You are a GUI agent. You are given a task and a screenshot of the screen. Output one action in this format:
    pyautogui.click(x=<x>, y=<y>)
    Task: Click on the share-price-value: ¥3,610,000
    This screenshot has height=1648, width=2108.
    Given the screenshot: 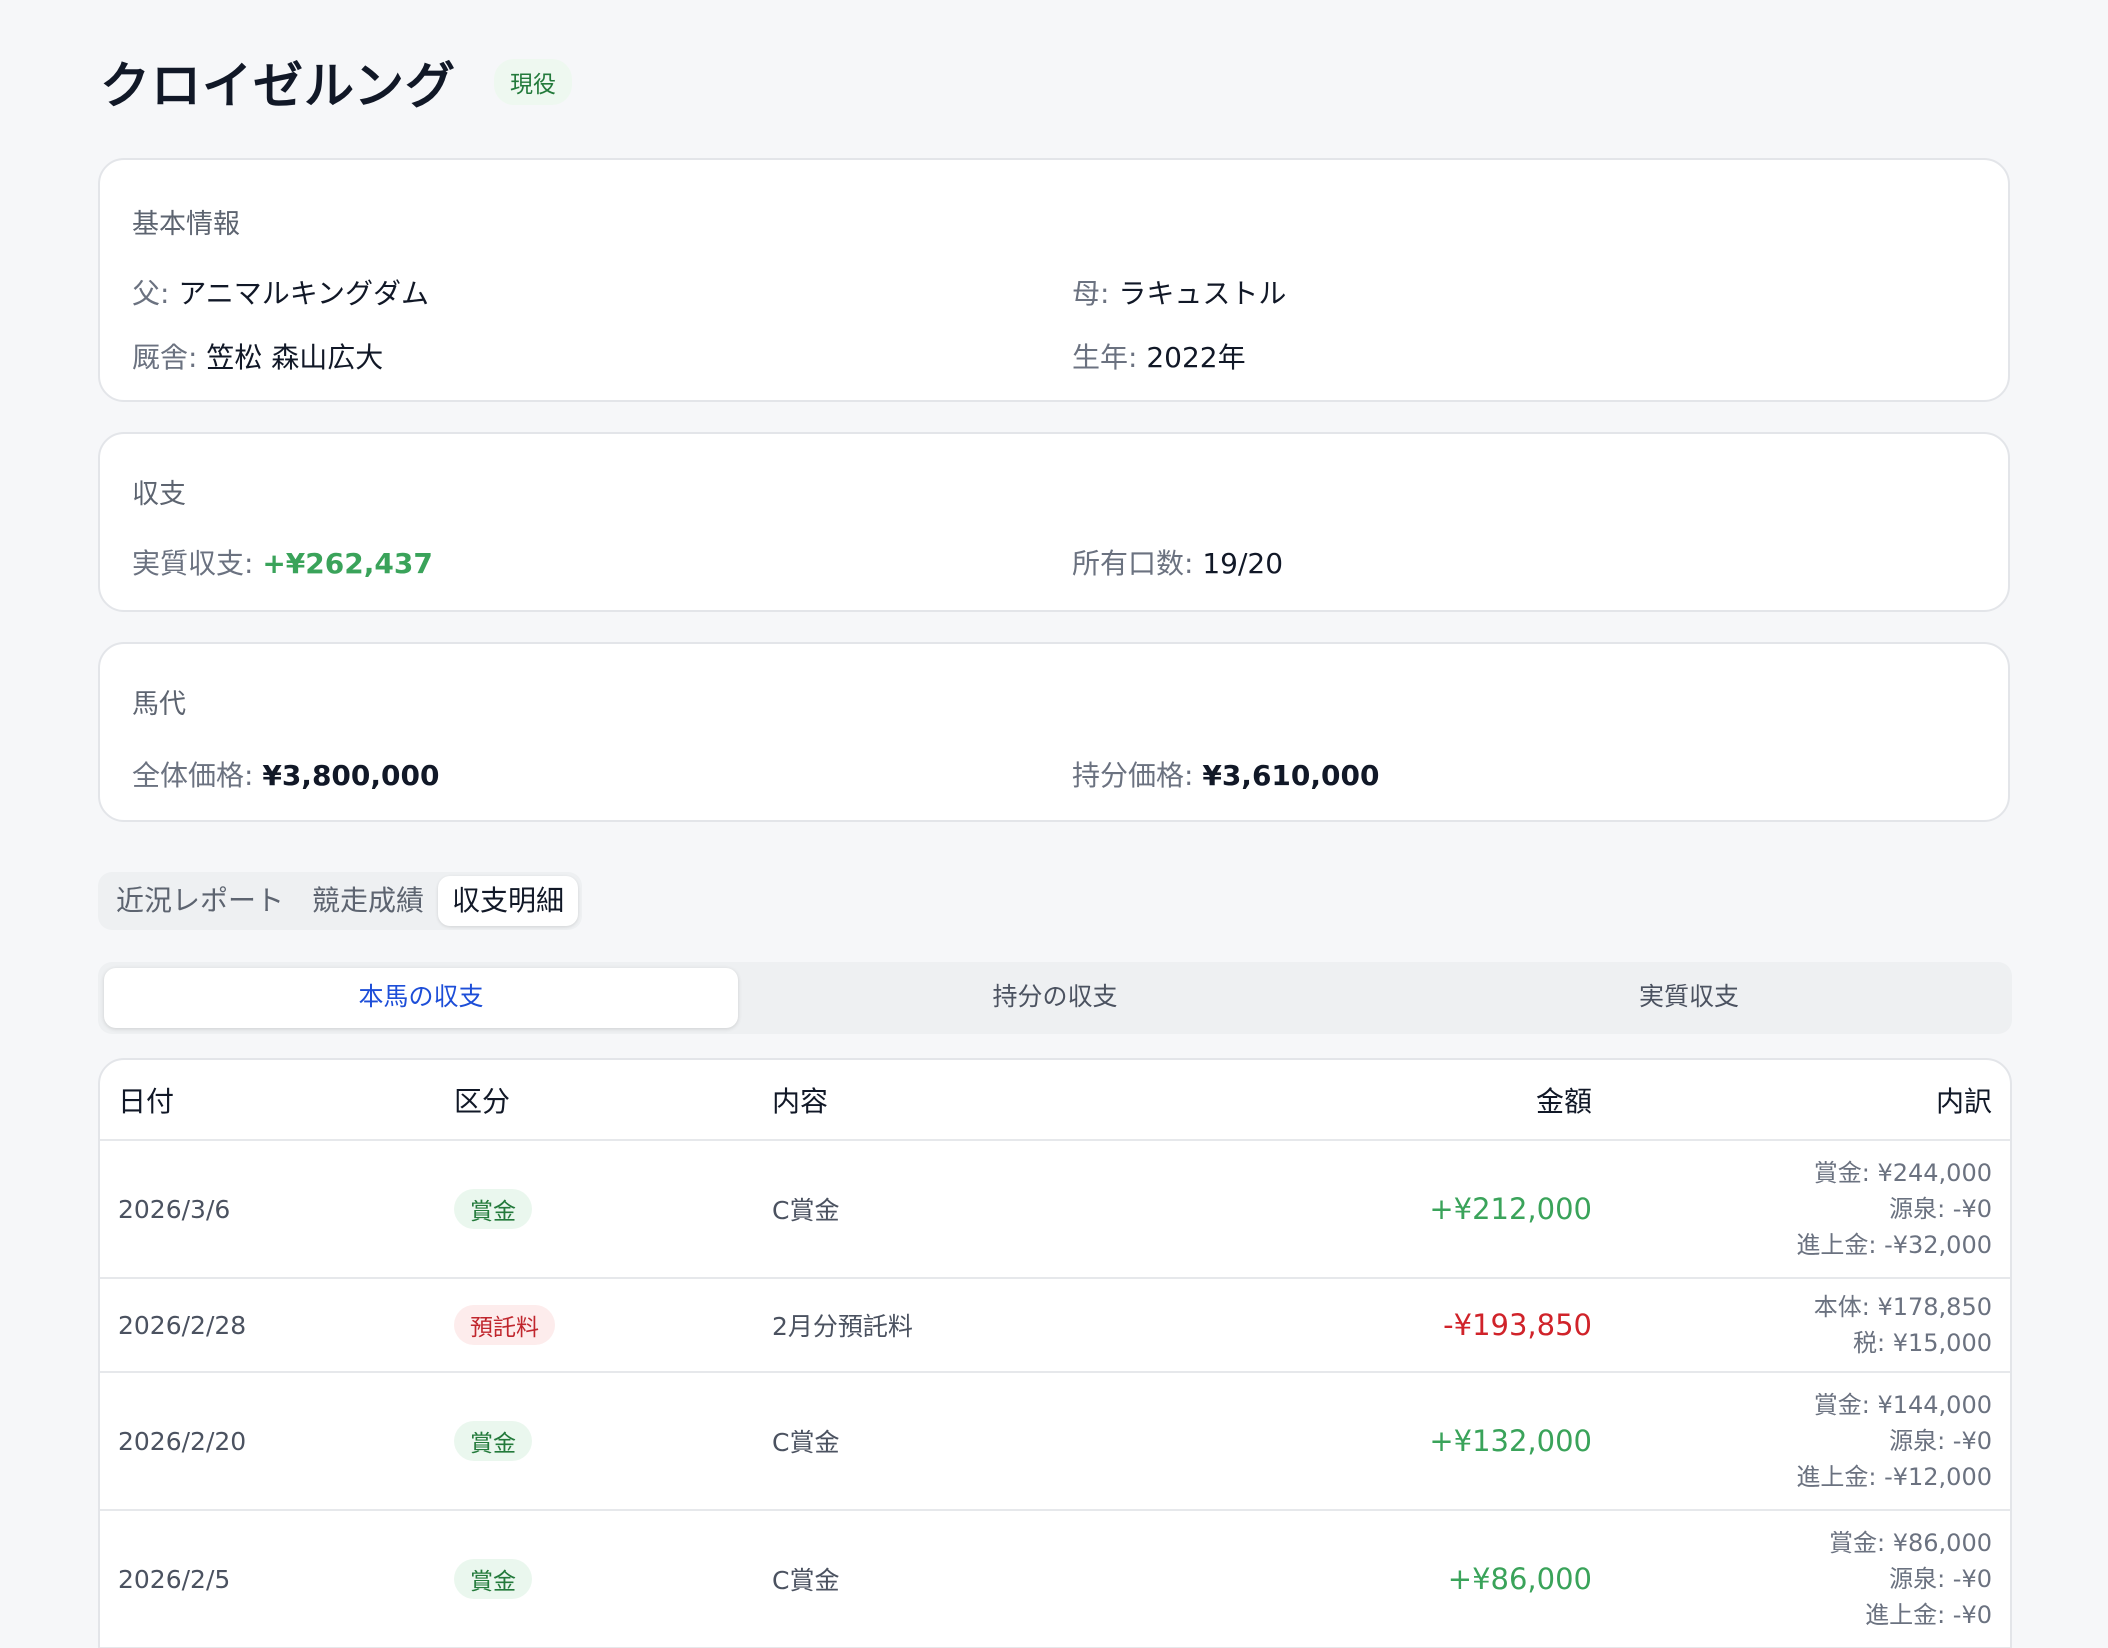 What is the action you would take?
    pyautogui.click(x=1291, y=775)
    